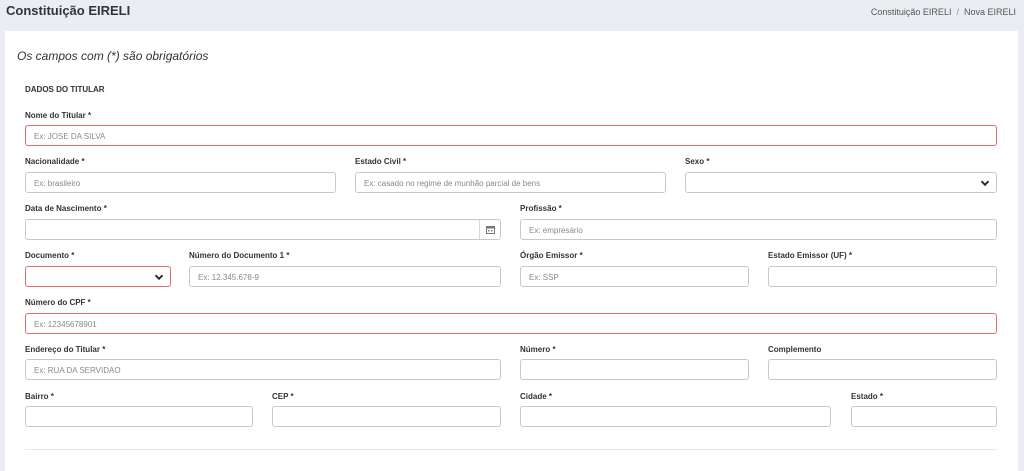  Describe the element at coordinates (228, 277) in the screenshot. I see `numero-documento-placeholder: Ex: 12.345.678-9` at that location.